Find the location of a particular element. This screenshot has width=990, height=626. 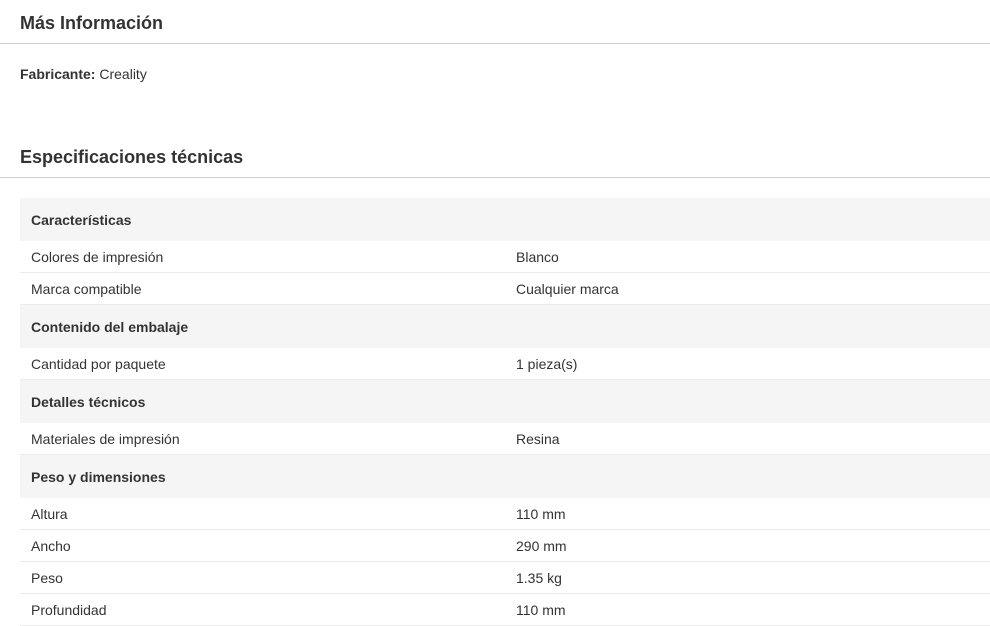

spec-group-header: Detalles técnicos is located at coordinates (505, 401).